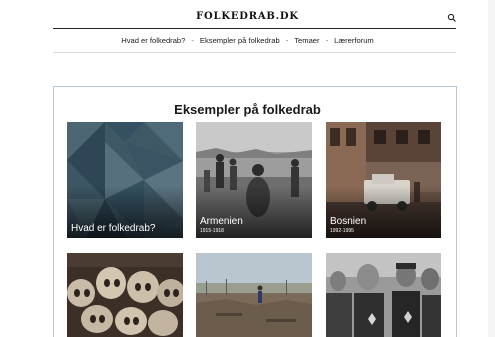 Image resolution: width=495 pixels, height=337 pixels. Describe the element at coordinates (342, 231) in the screenshot. I see `card-years: 1992-1995` at that location.